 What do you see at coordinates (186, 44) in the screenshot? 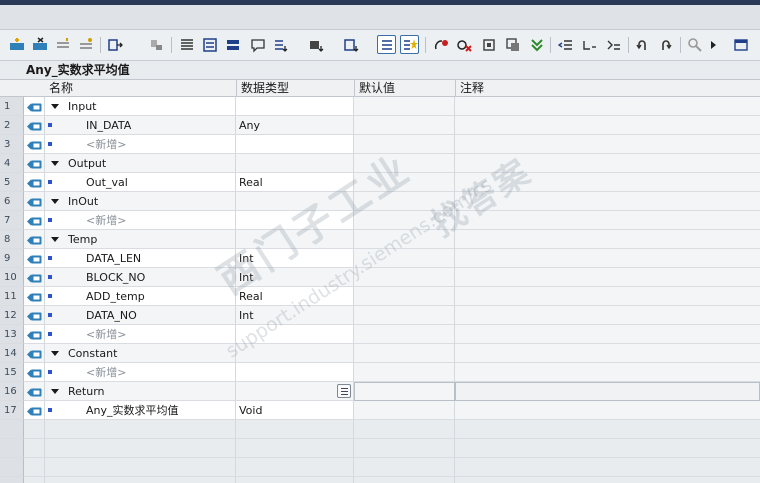
I see `list-lines-icon` at bounding box center [186, 44].